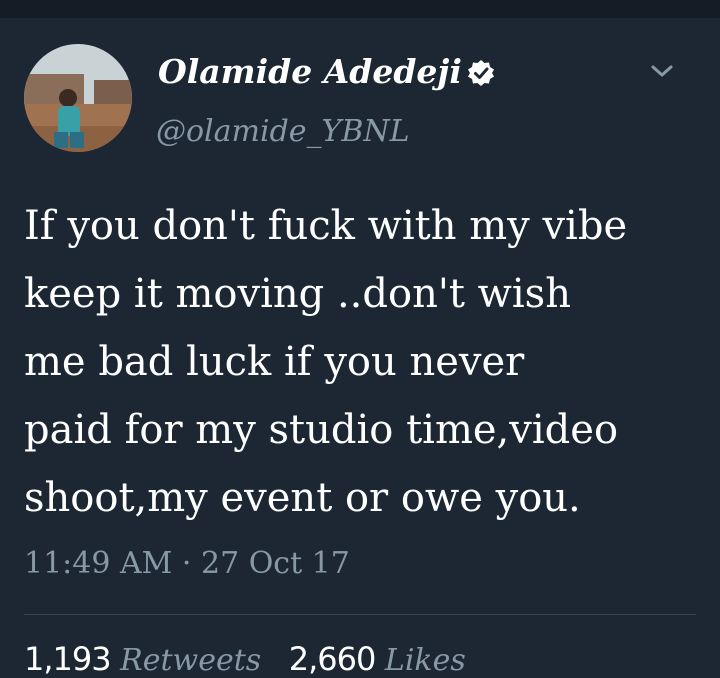 The image size is (720, 678). What do you see at coordinates (662, 71) in the screenshot?
I see `chevron-down-icon` at bounding box center [662, 71].